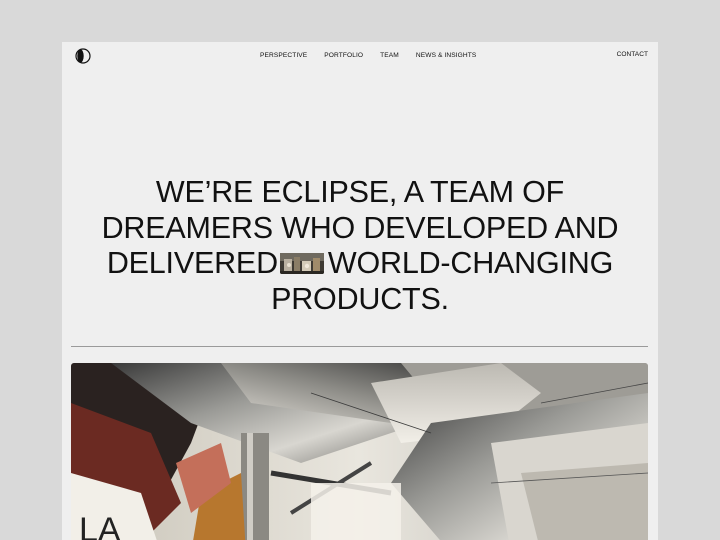 The image size is (720, 540). I want to click on hero-line-3b: WORLD-CHANGING, so click(470, 263).